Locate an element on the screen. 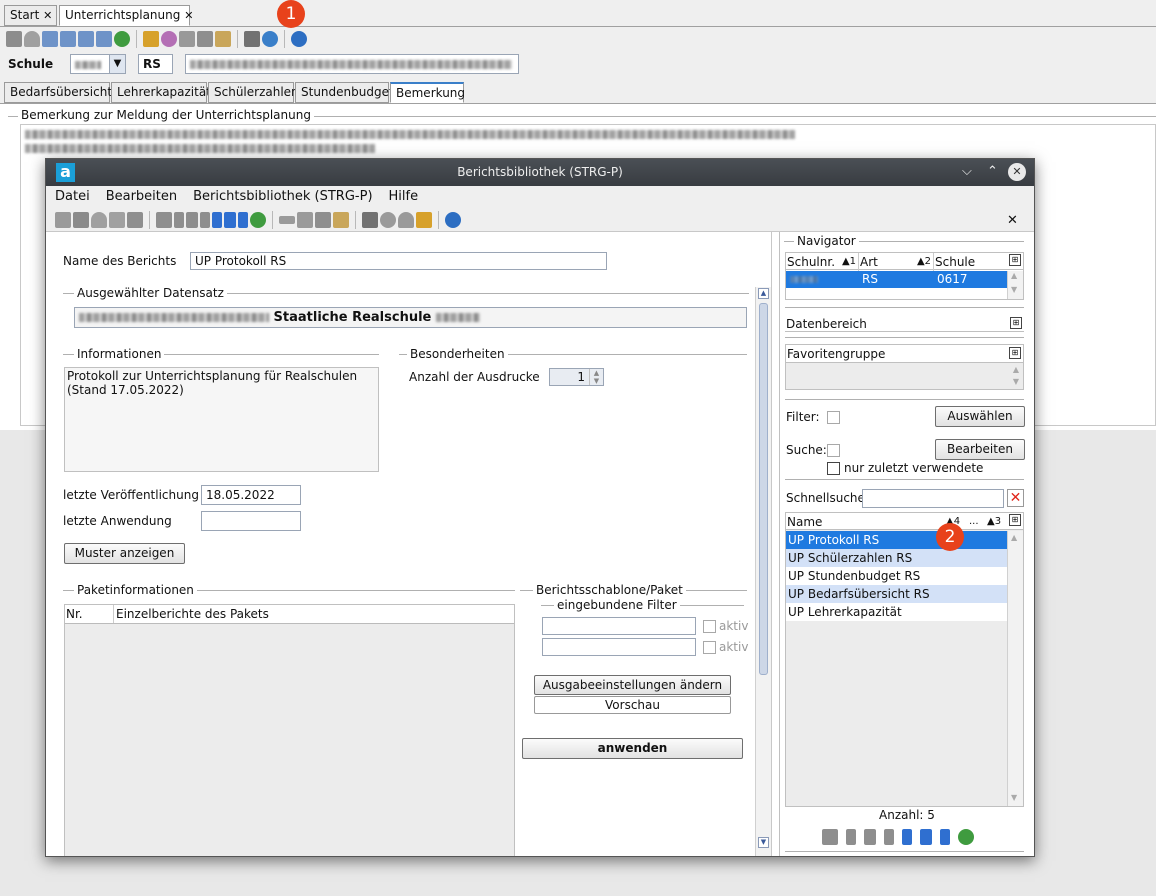  minimize-icon: ⌵ is located at coordinates (967, 171).